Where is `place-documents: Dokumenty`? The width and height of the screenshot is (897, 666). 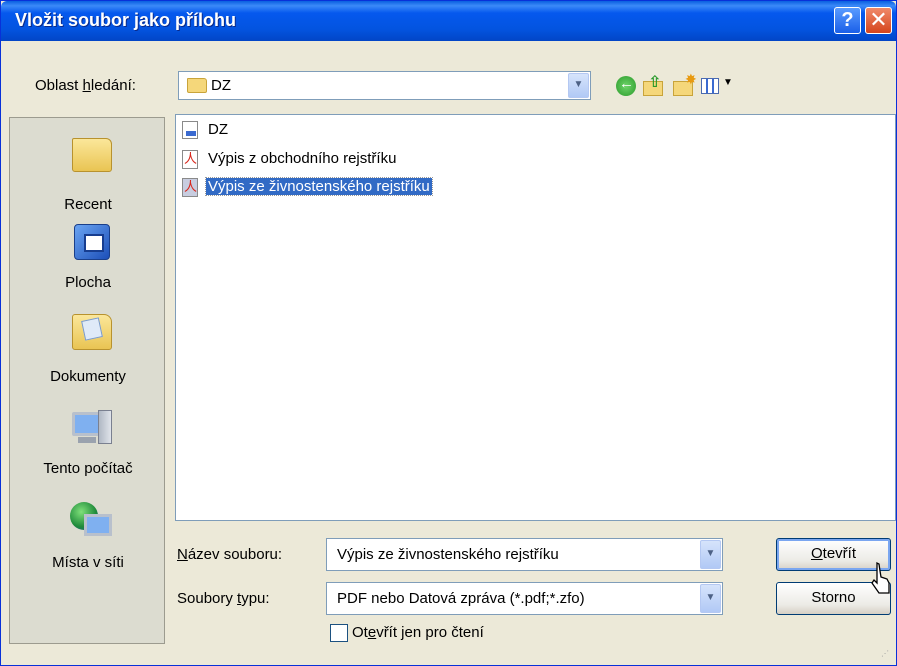
place-documents: Dokumenty is located at coordinates (88, 349).